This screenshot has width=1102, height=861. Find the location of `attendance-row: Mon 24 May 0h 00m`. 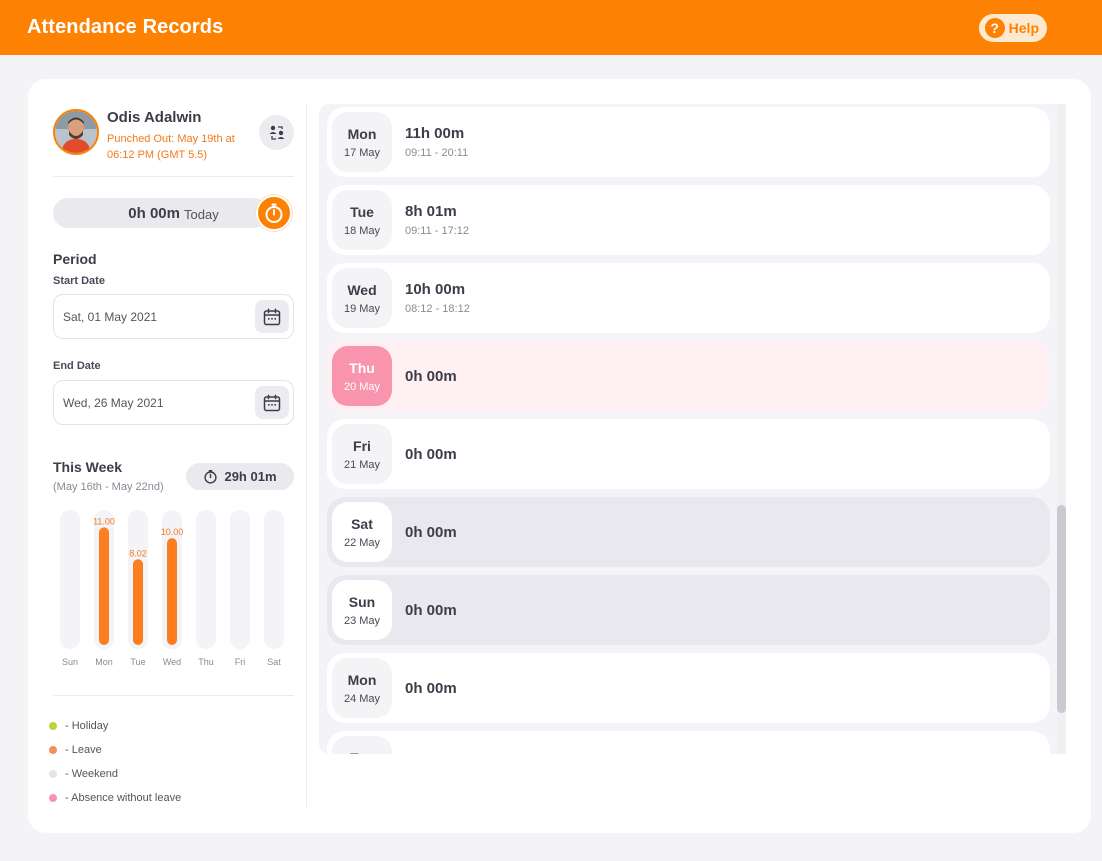

attendance-row: Mon 24 May 0h 00m is located at coordinates (688, 688).